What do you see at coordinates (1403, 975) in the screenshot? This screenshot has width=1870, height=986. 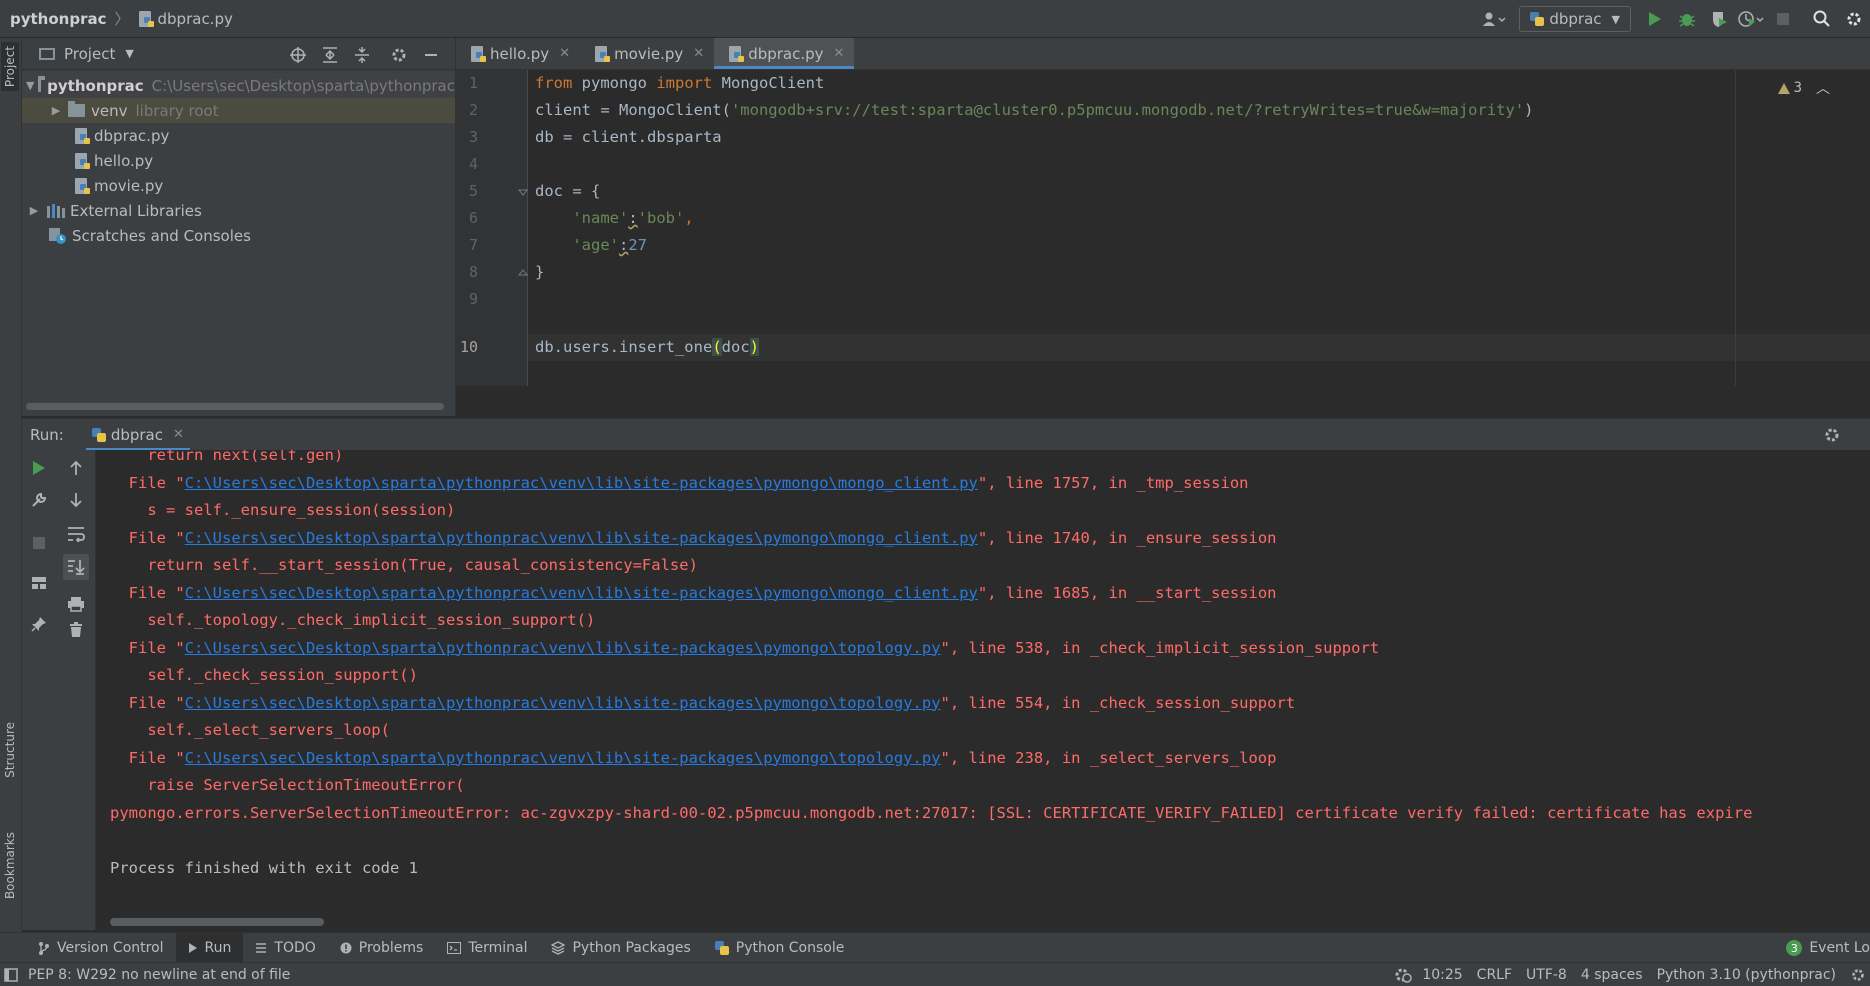 I see `git-sync-icon` at bounding box center [1403, 975].